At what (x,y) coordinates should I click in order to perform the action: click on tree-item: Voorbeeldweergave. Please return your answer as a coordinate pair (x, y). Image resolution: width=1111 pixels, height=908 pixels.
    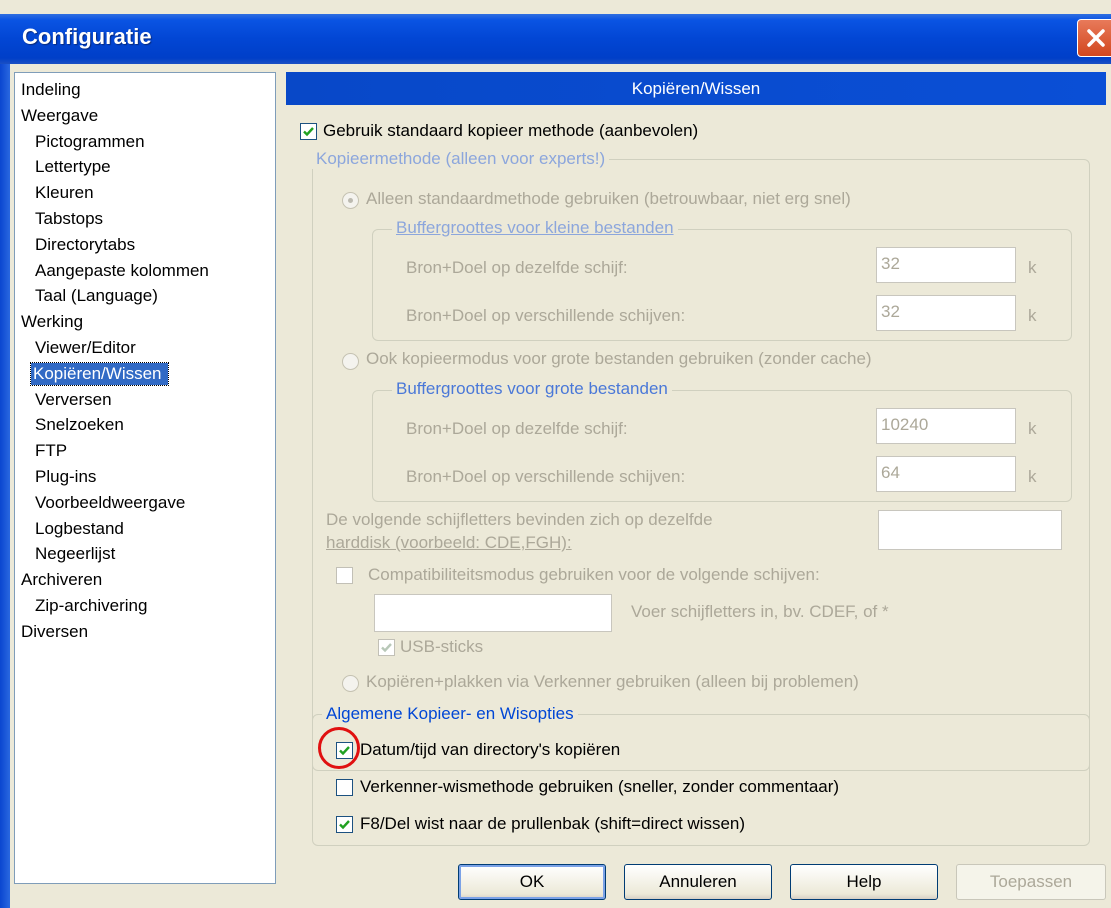
    Looking at the image, I should click on (145, 503).